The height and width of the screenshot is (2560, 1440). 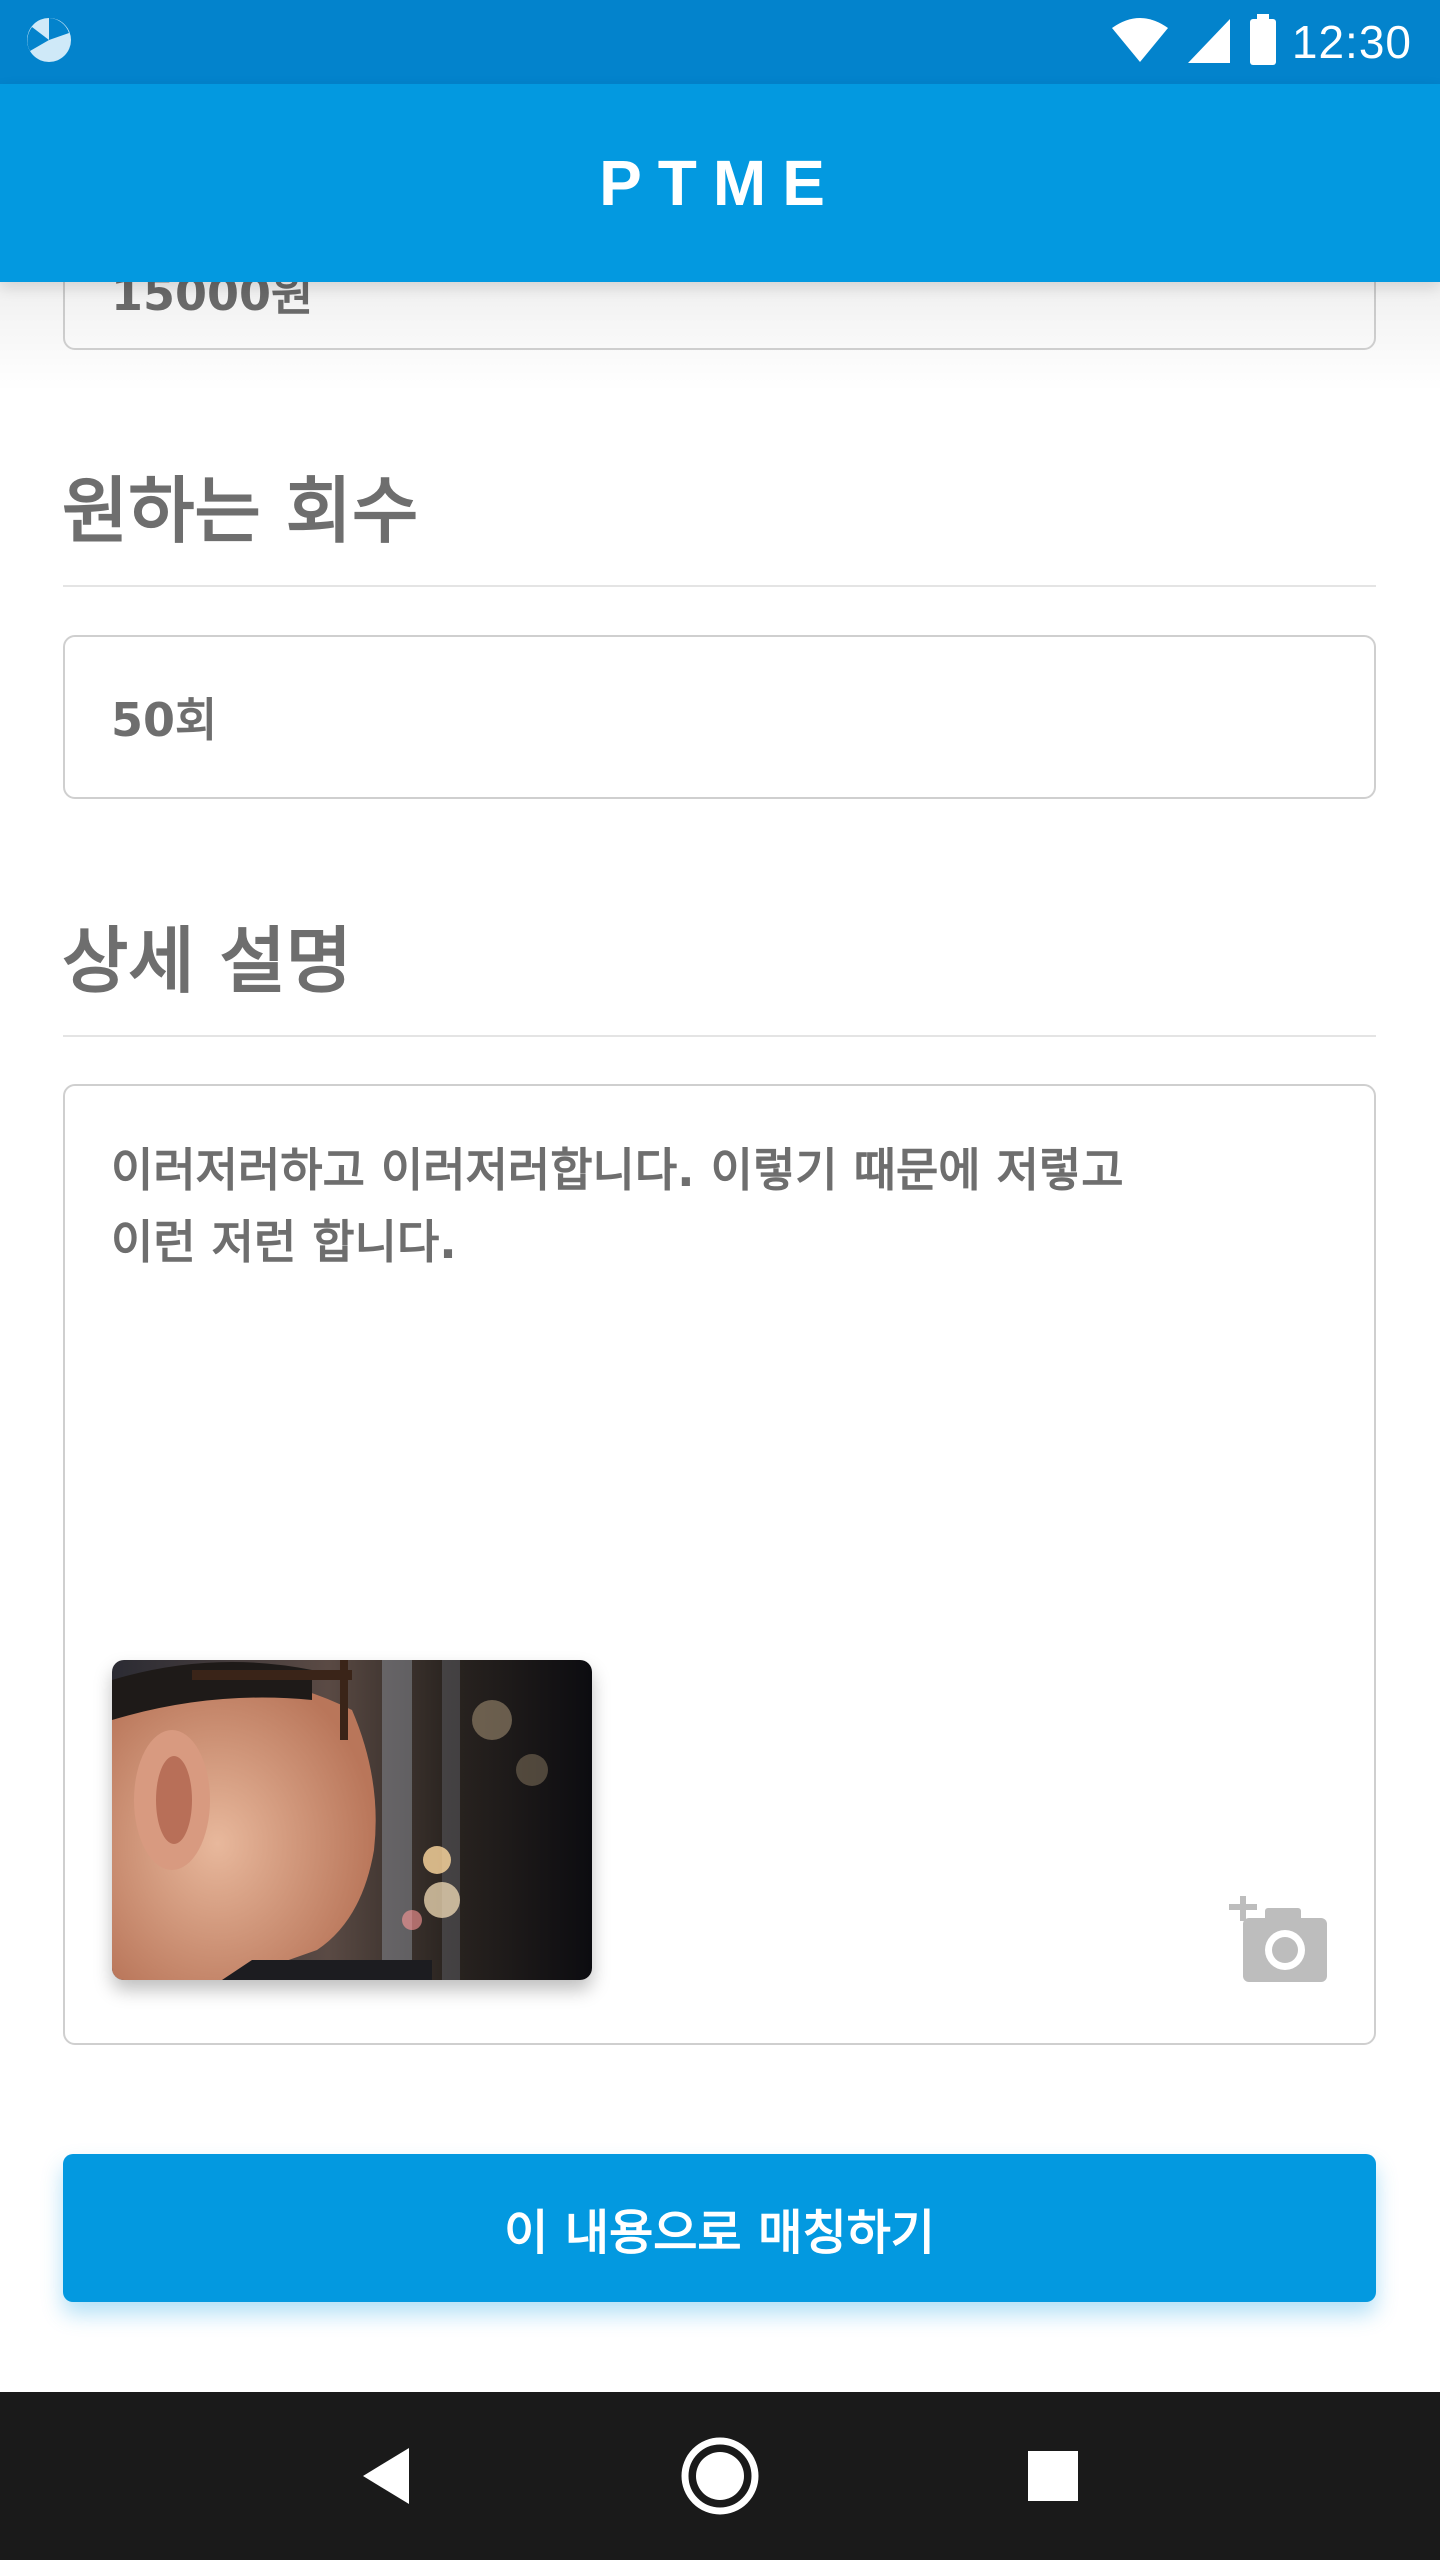 What do you see at coordinates (720, 42) in the screenshot?
I see `status-bar: 12:30` at bounding box center [720, 42].